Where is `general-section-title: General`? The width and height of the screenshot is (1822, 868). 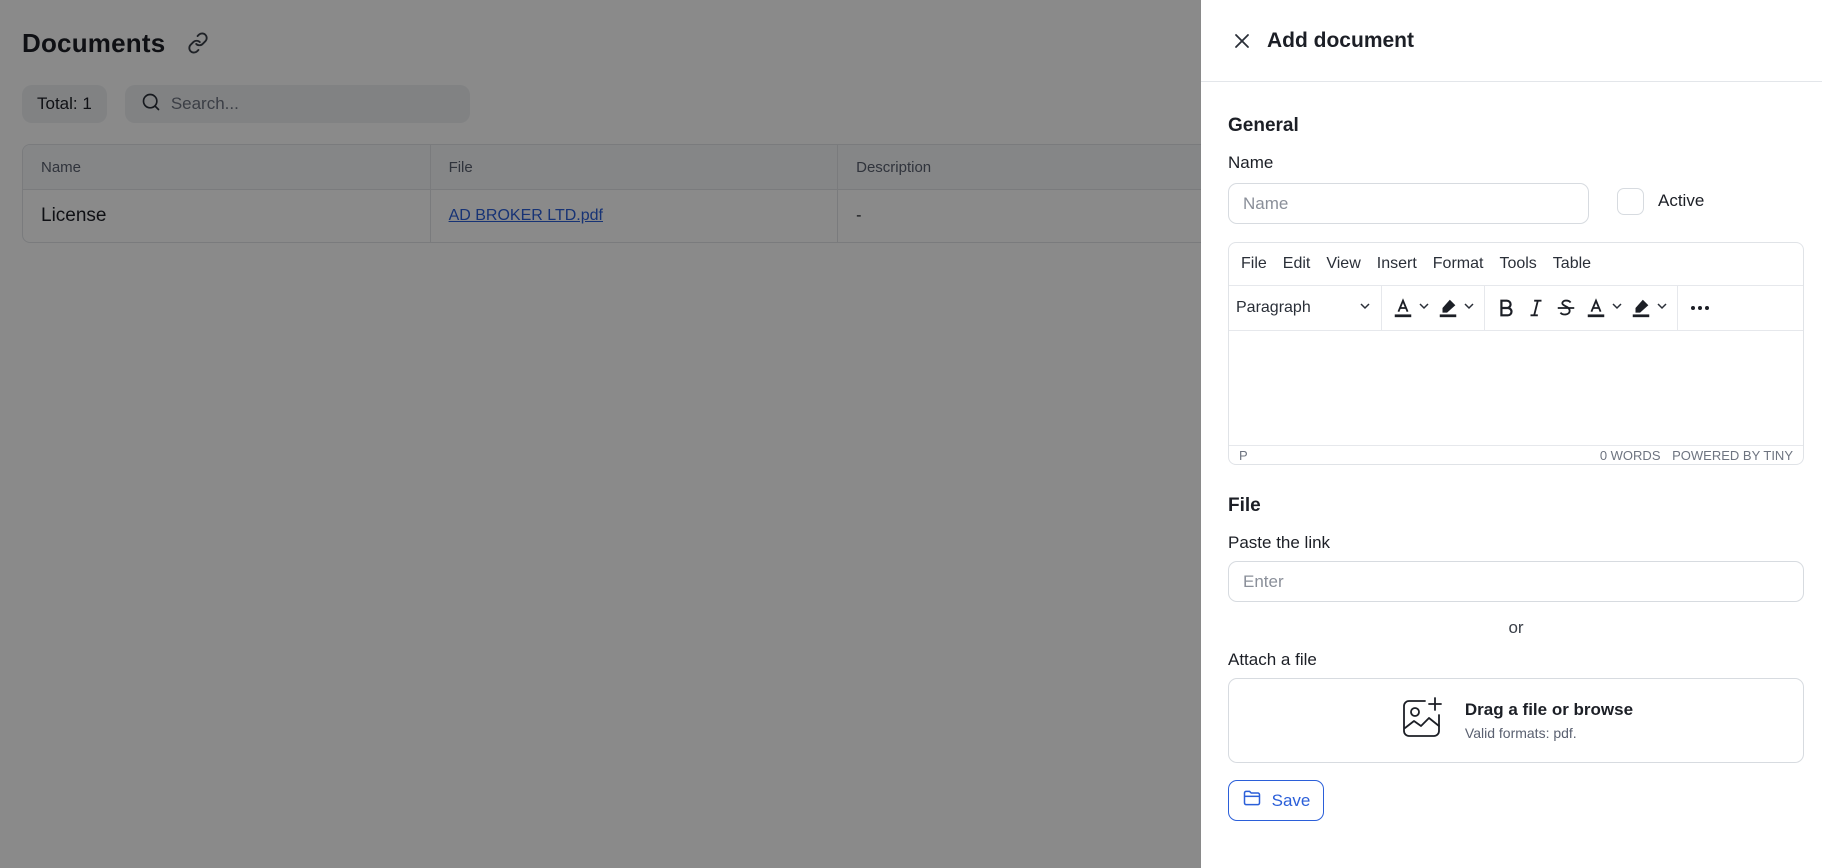
general-section-title: General is located at coordinates (1263, 125).